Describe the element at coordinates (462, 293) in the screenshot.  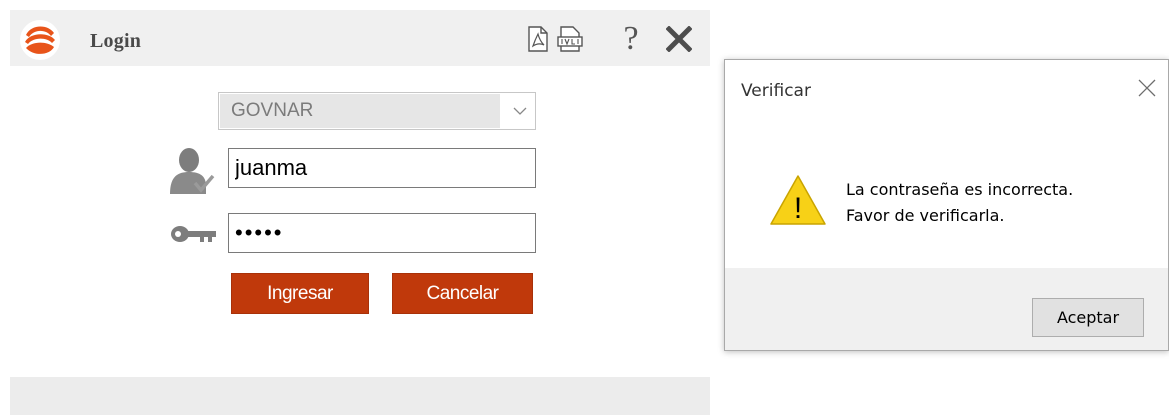
I see `cancelar-button: Cancelar` at that location.